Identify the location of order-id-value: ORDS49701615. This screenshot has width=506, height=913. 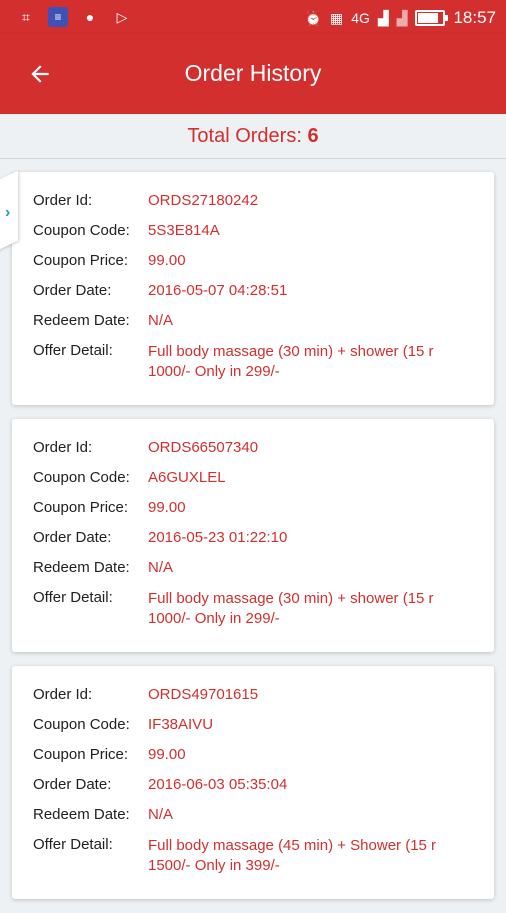
(203, 694).